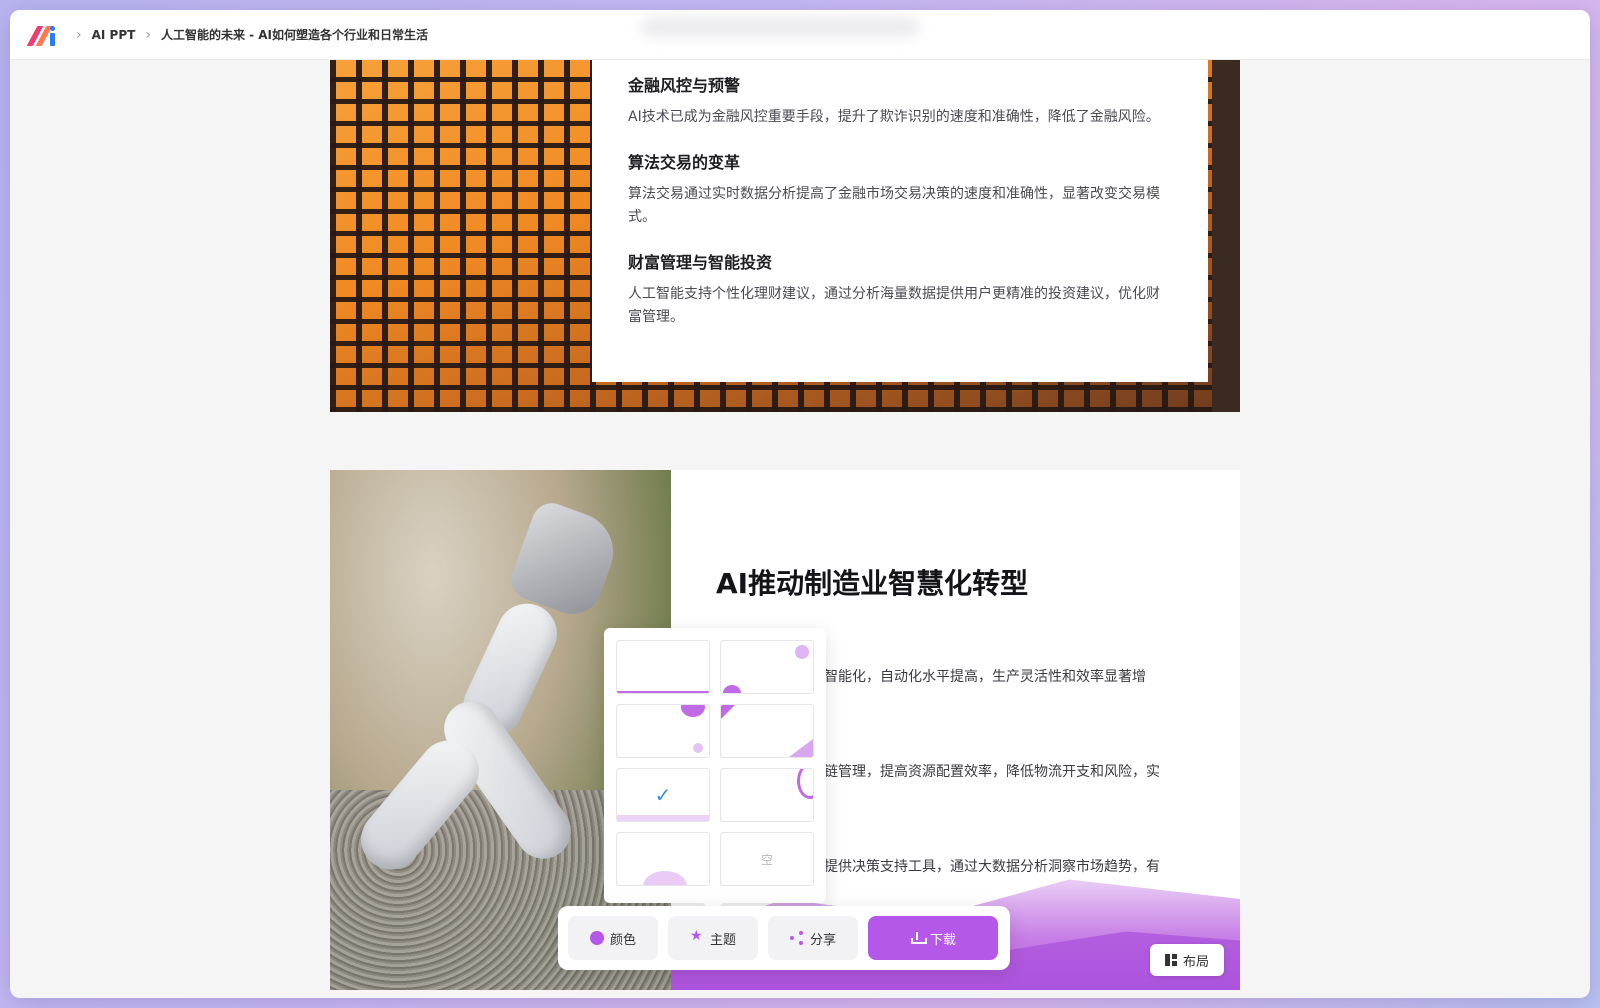 The height and width of the screenshot is (1008, 1600). Describe the element at coordinates (822, 940) in the screenshot. I see `share-label: 分享` at that location.